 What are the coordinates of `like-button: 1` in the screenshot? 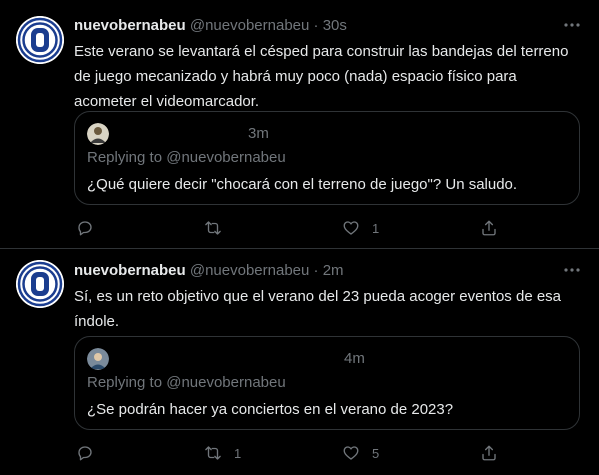 It's located at (360, 228).